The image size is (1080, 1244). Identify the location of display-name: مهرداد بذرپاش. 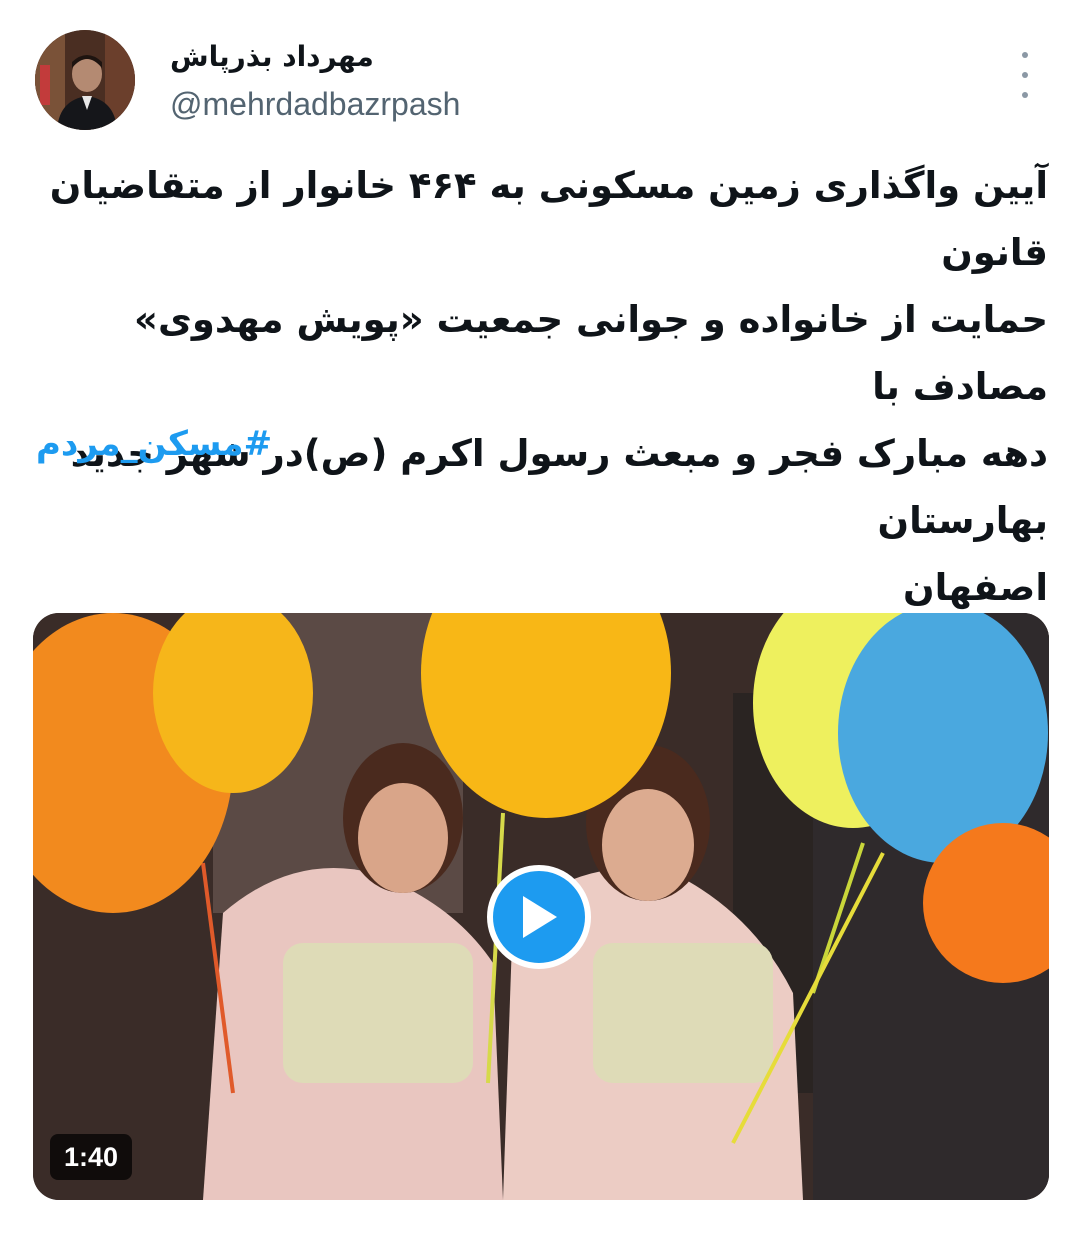
(272, 56).